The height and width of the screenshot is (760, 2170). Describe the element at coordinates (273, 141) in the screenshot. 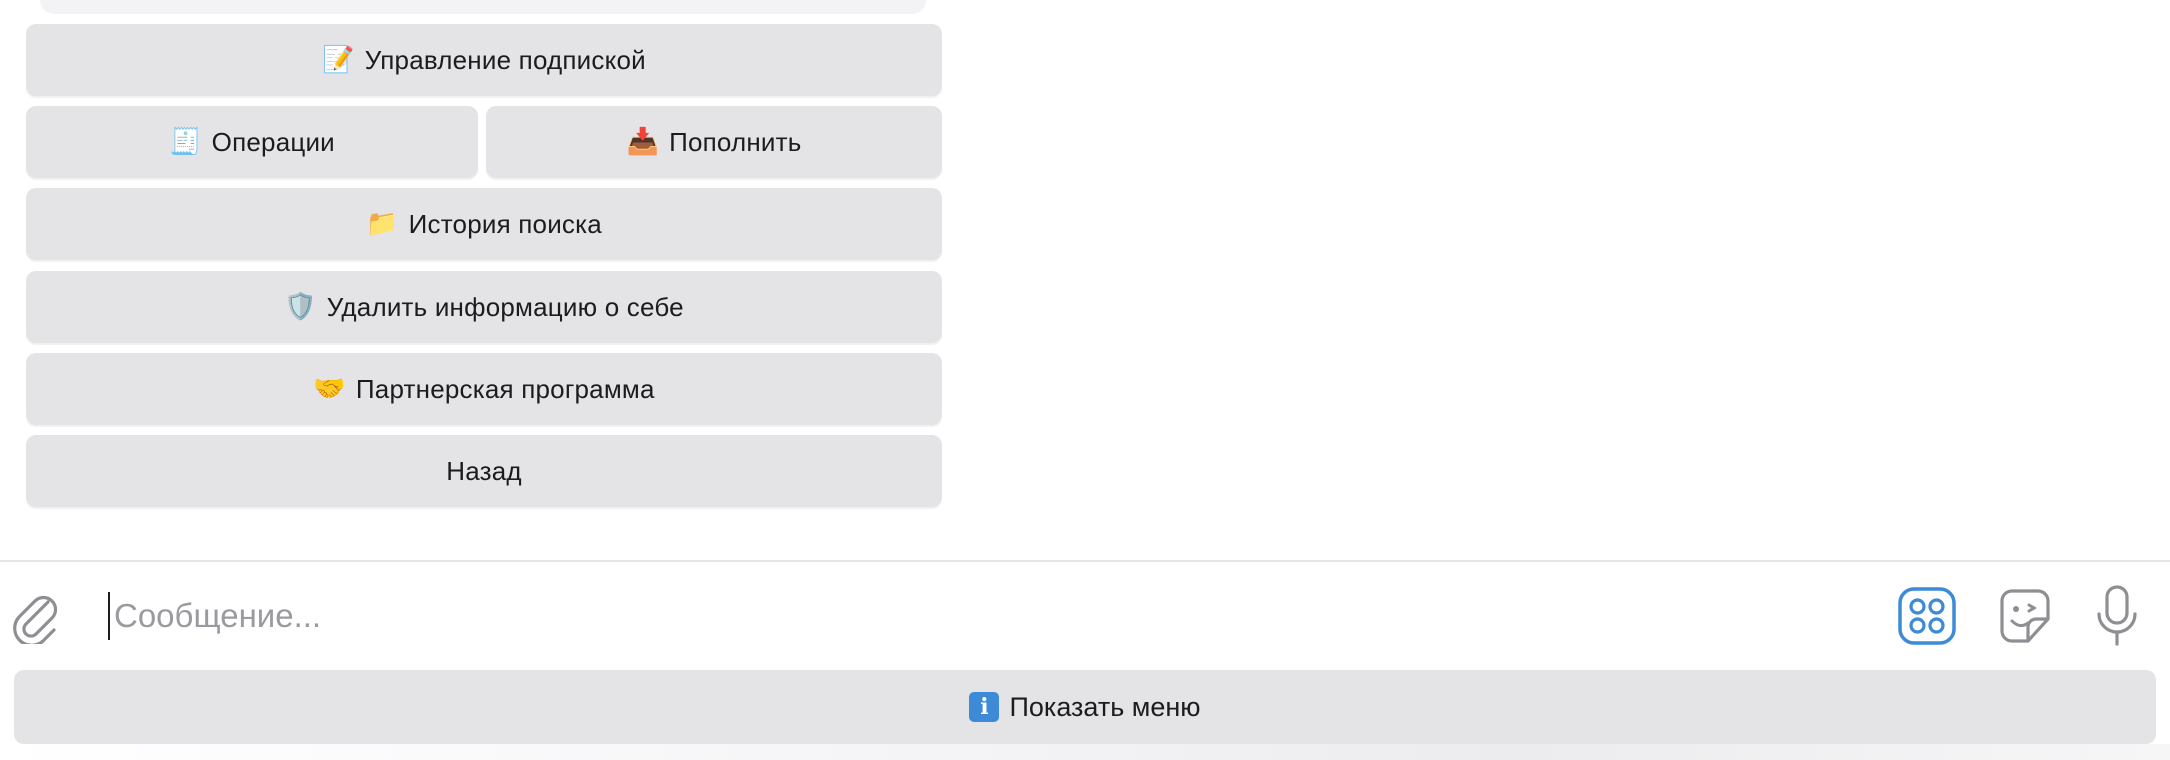

I see `button-label: Операции` at that location.